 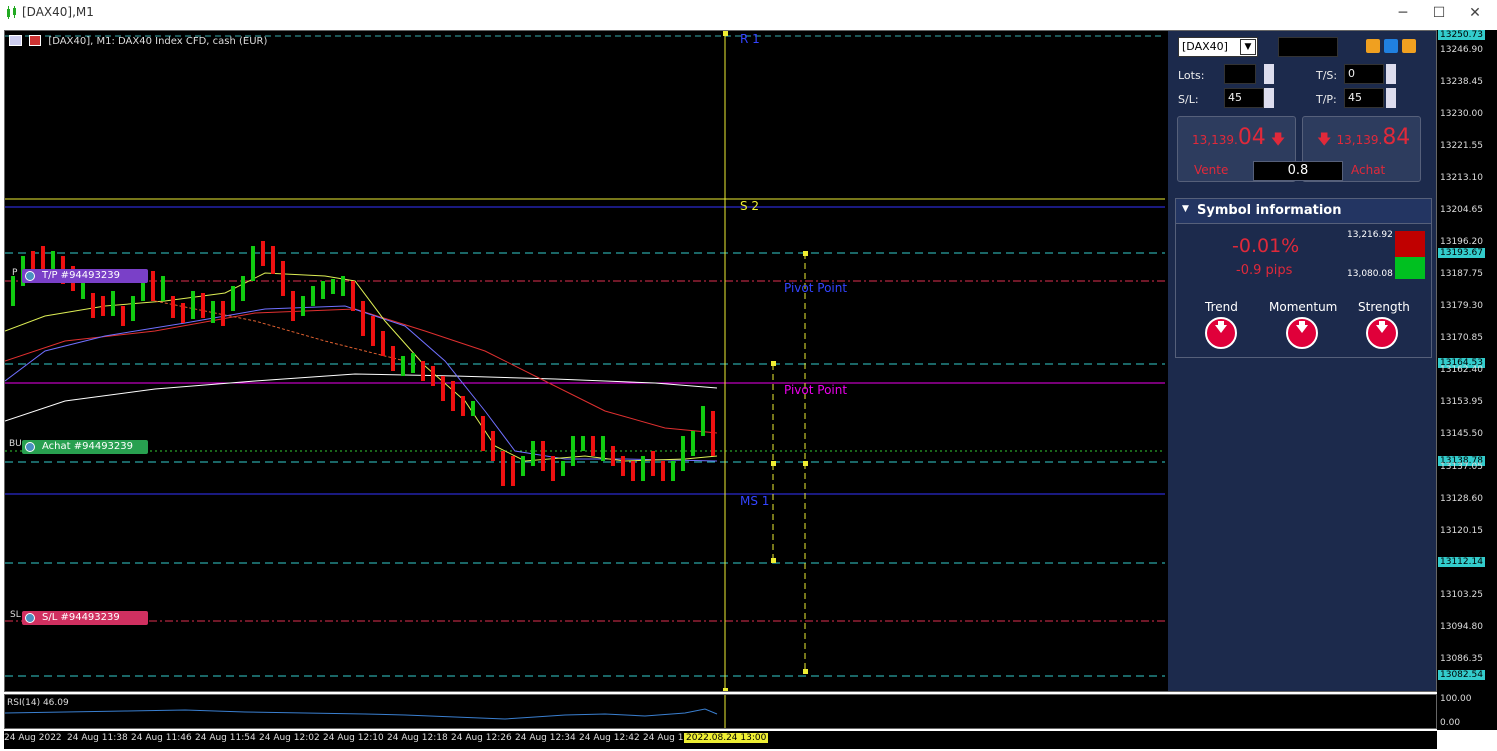 I want to click on pivot-point-magenta-label: Pivot Point, so click(x=816, y=390).